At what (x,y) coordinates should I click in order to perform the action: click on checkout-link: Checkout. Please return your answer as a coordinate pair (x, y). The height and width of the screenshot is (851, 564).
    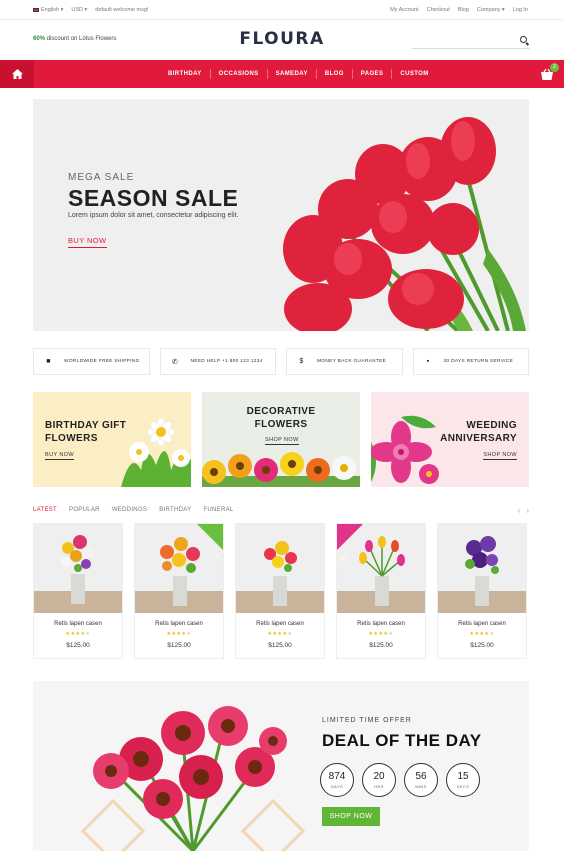
    Looking at the image, I should click on (438, 10).